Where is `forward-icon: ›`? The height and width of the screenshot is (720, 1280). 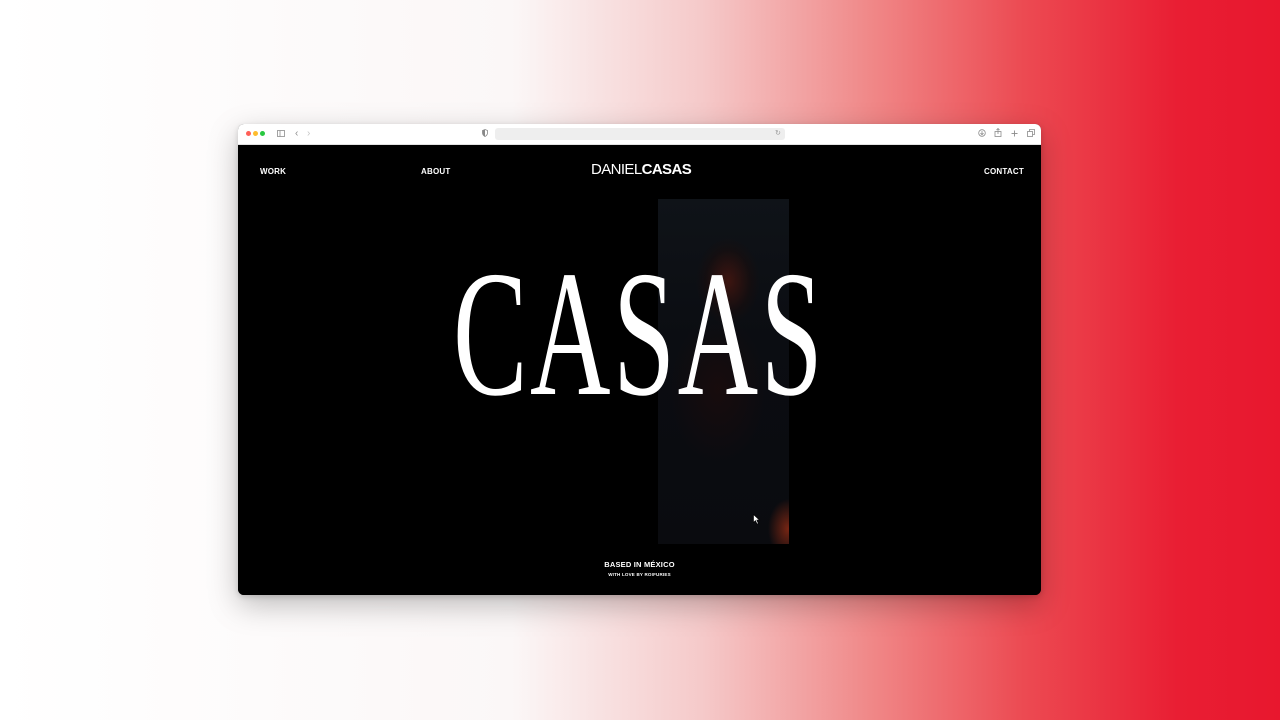 forward-icon: › is located at coordinates (308, 134).